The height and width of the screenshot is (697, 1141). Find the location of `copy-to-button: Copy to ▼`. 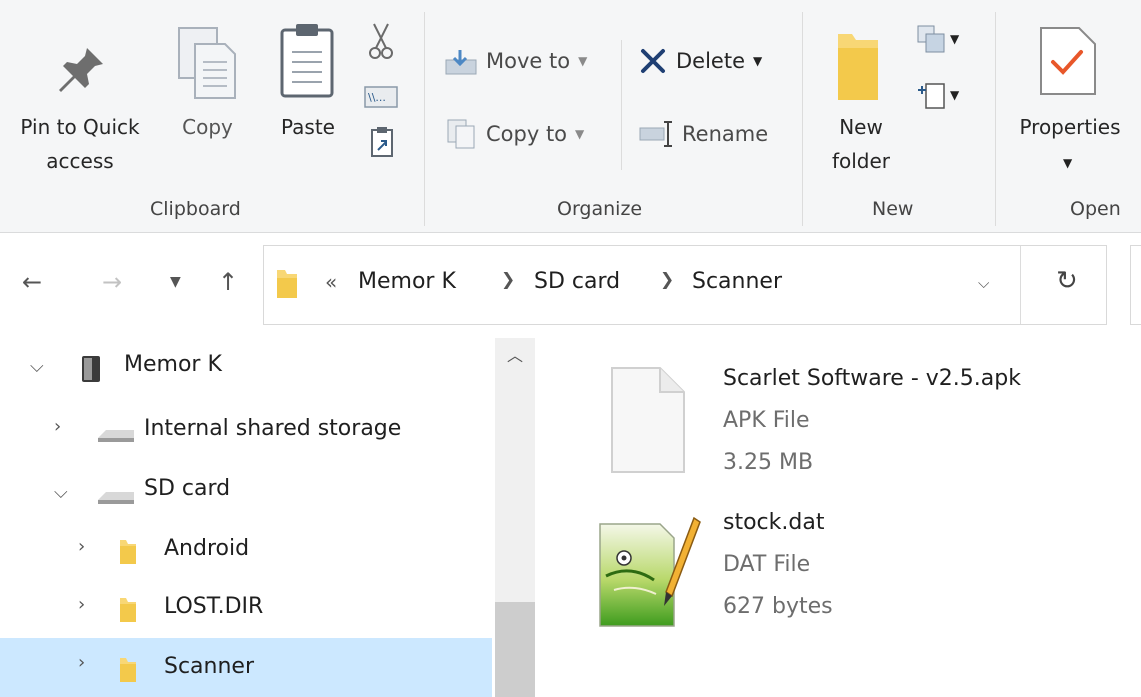

copy-to-button: Copy to ▼ is located at coordinates (514, 134).